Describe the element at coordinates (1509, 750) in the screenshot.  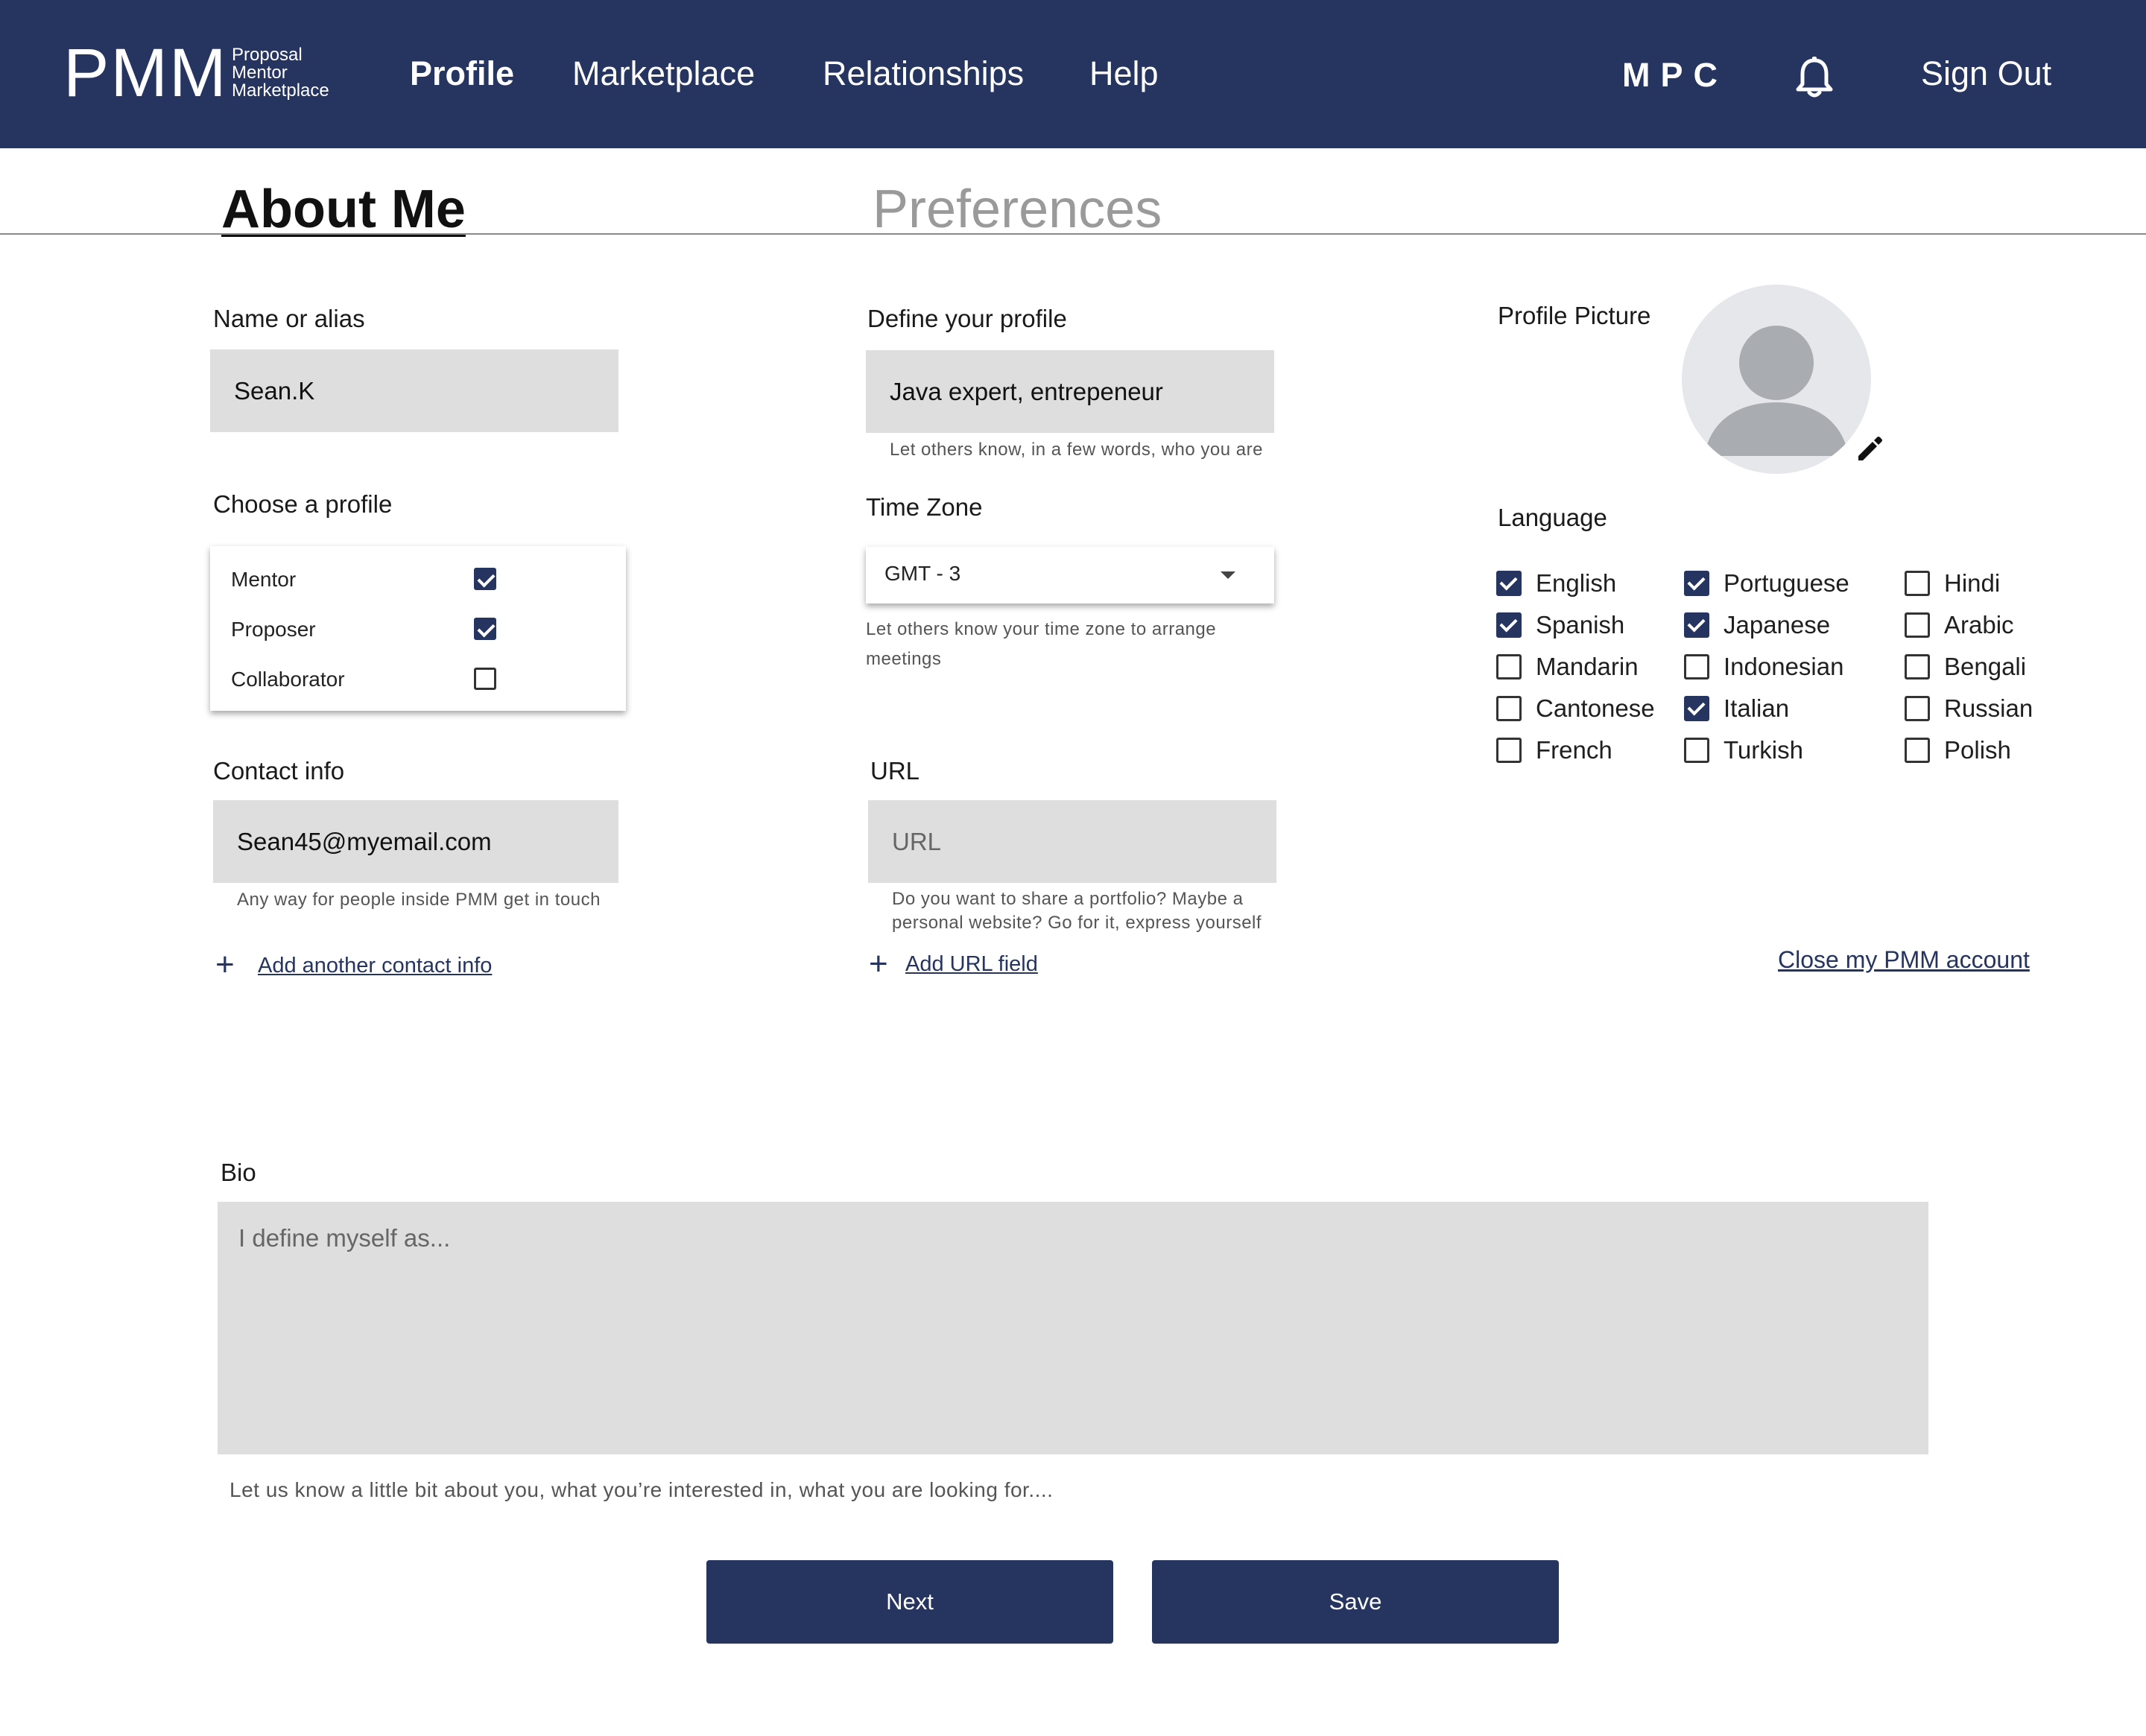
I see `language-checkbox-french` at that location.